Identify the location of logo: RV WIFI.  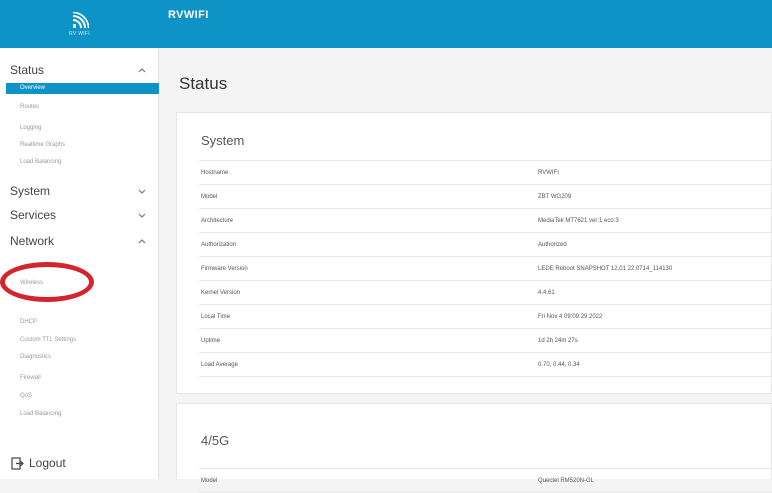
(79, 24).